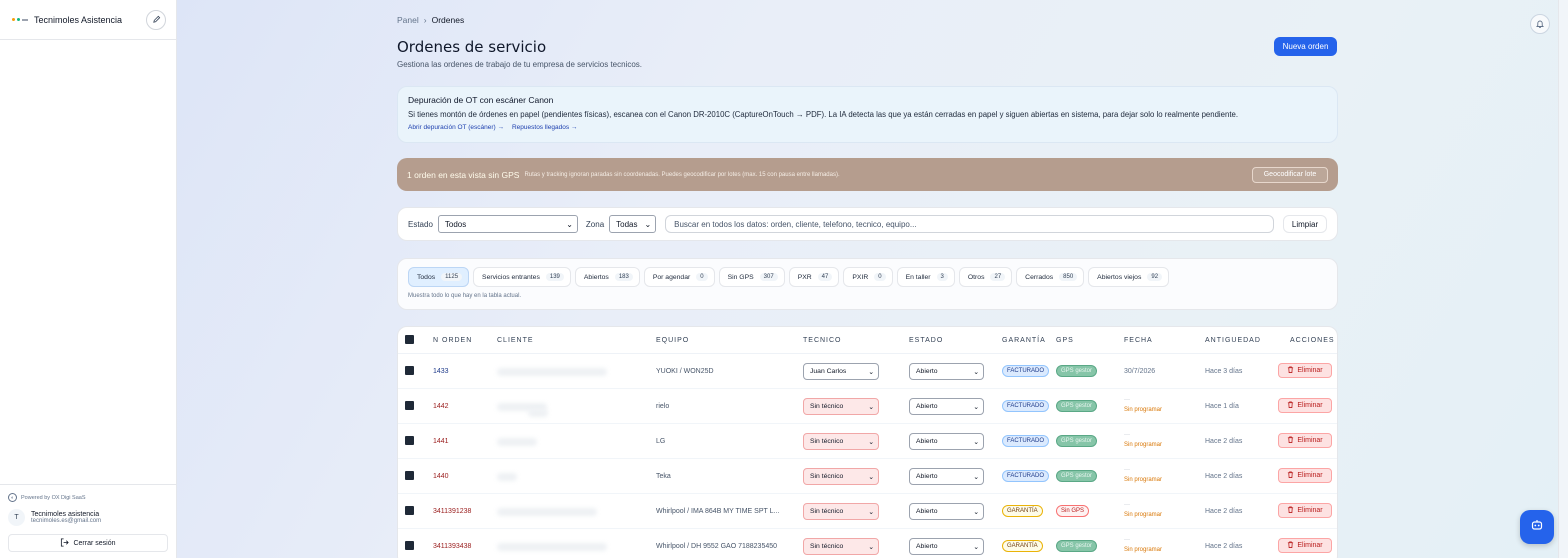 This screenshot has width=1568, height=558. Describe the element at coordinates (1077, 406) in the screenshot. I see `gps-badge: GPS gestor` at that location.